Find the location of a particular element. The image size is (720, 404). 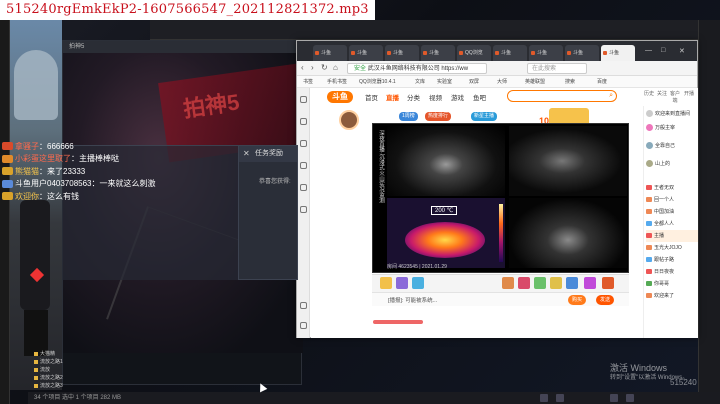

download-icon is located at coordinates (303, 143).